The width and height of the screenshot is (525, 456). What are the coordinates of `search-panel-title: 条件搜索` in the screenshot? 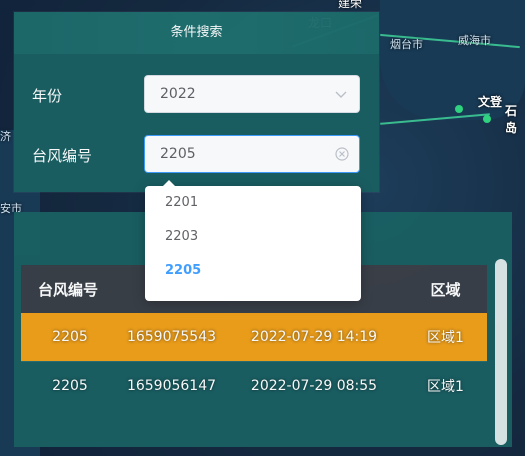 It's located at (196, 33).